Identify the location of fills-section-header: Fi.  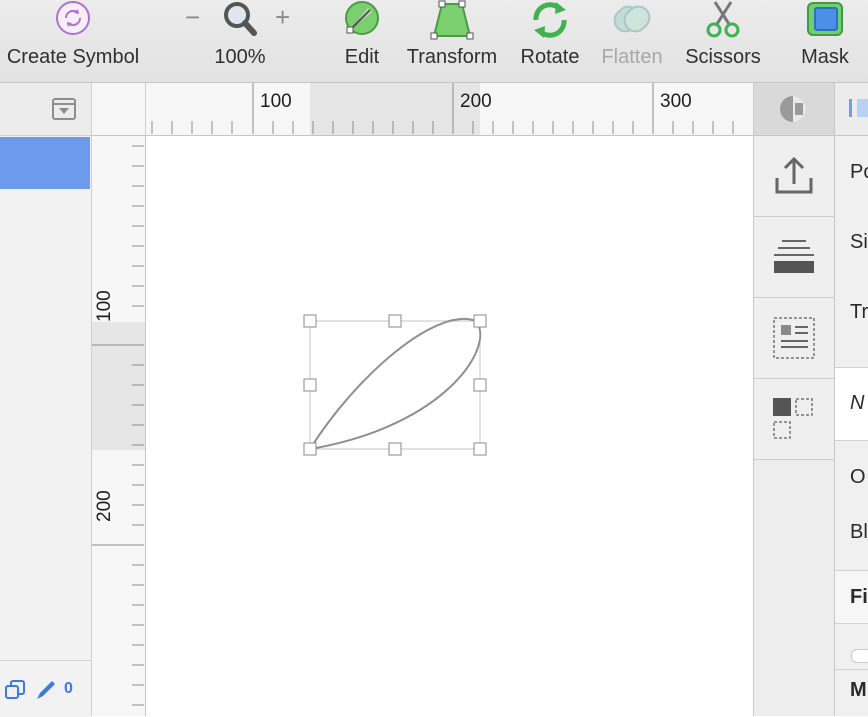
(851, 597).